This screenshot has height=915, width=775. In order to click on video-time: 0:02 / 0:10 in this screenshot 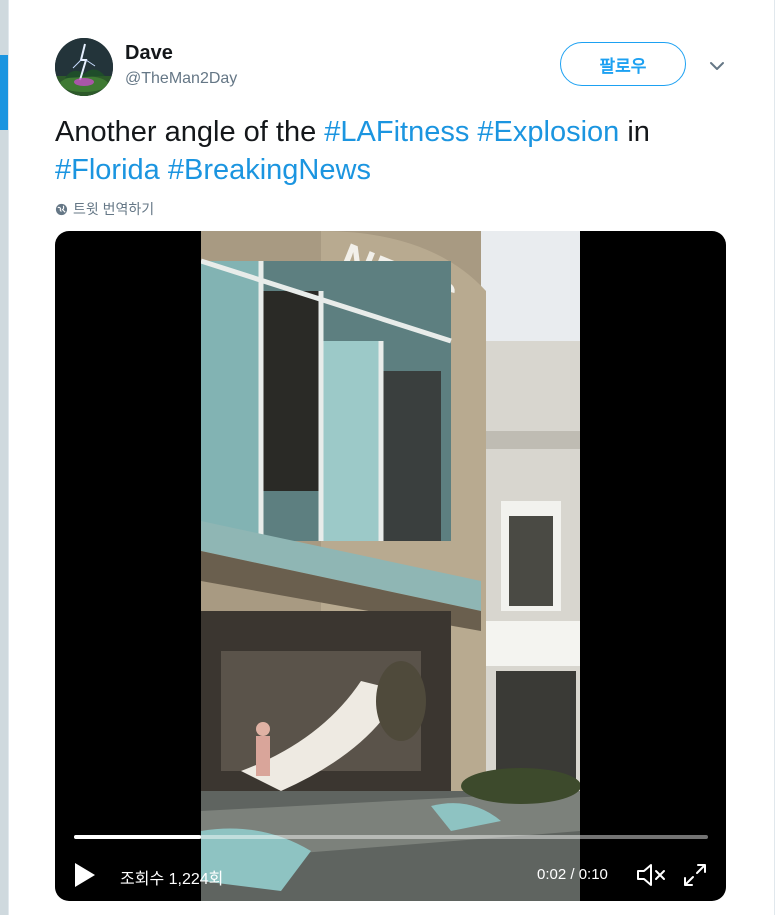, I will do `click(572, 874)`.